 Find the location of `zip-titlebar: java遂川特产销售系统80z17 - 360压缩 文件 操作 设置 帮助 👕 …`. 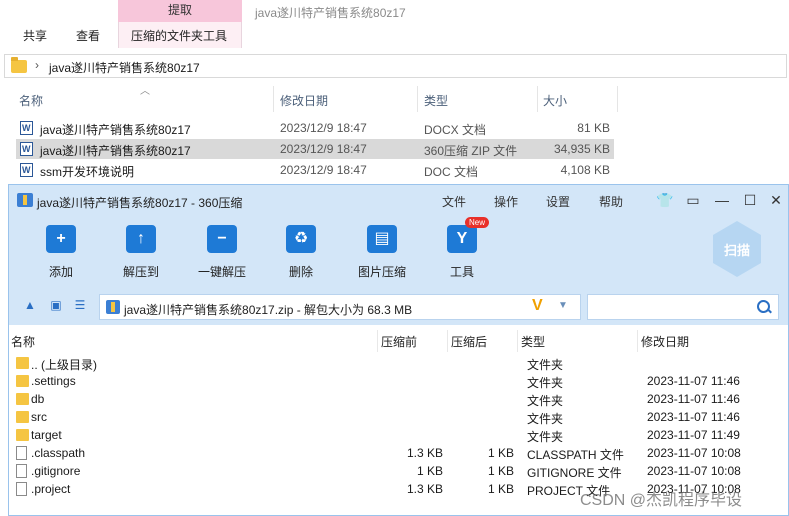

zip-titlebar: java遂川特产销售系统80z17 - 360压缩 文件 操作 设置 帮助 👕 … is located at coordinates (398, 200).